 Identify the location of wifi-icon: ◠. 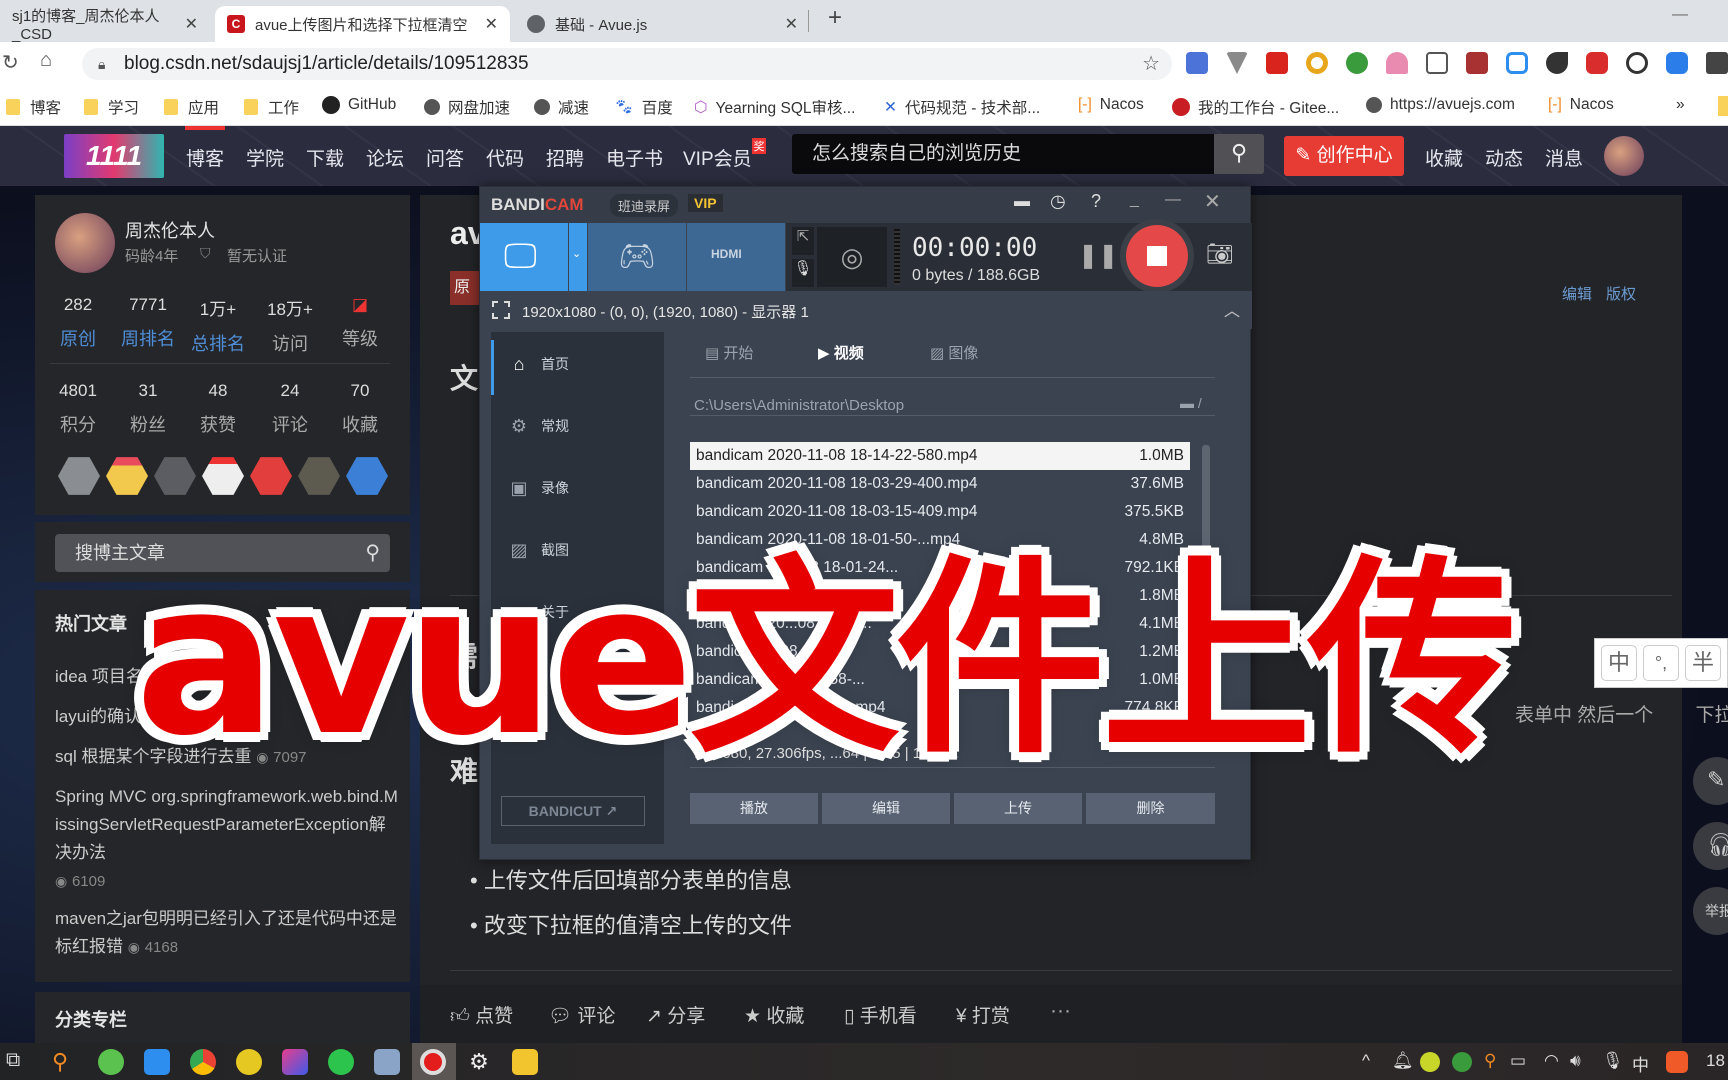
(1551, 1061).